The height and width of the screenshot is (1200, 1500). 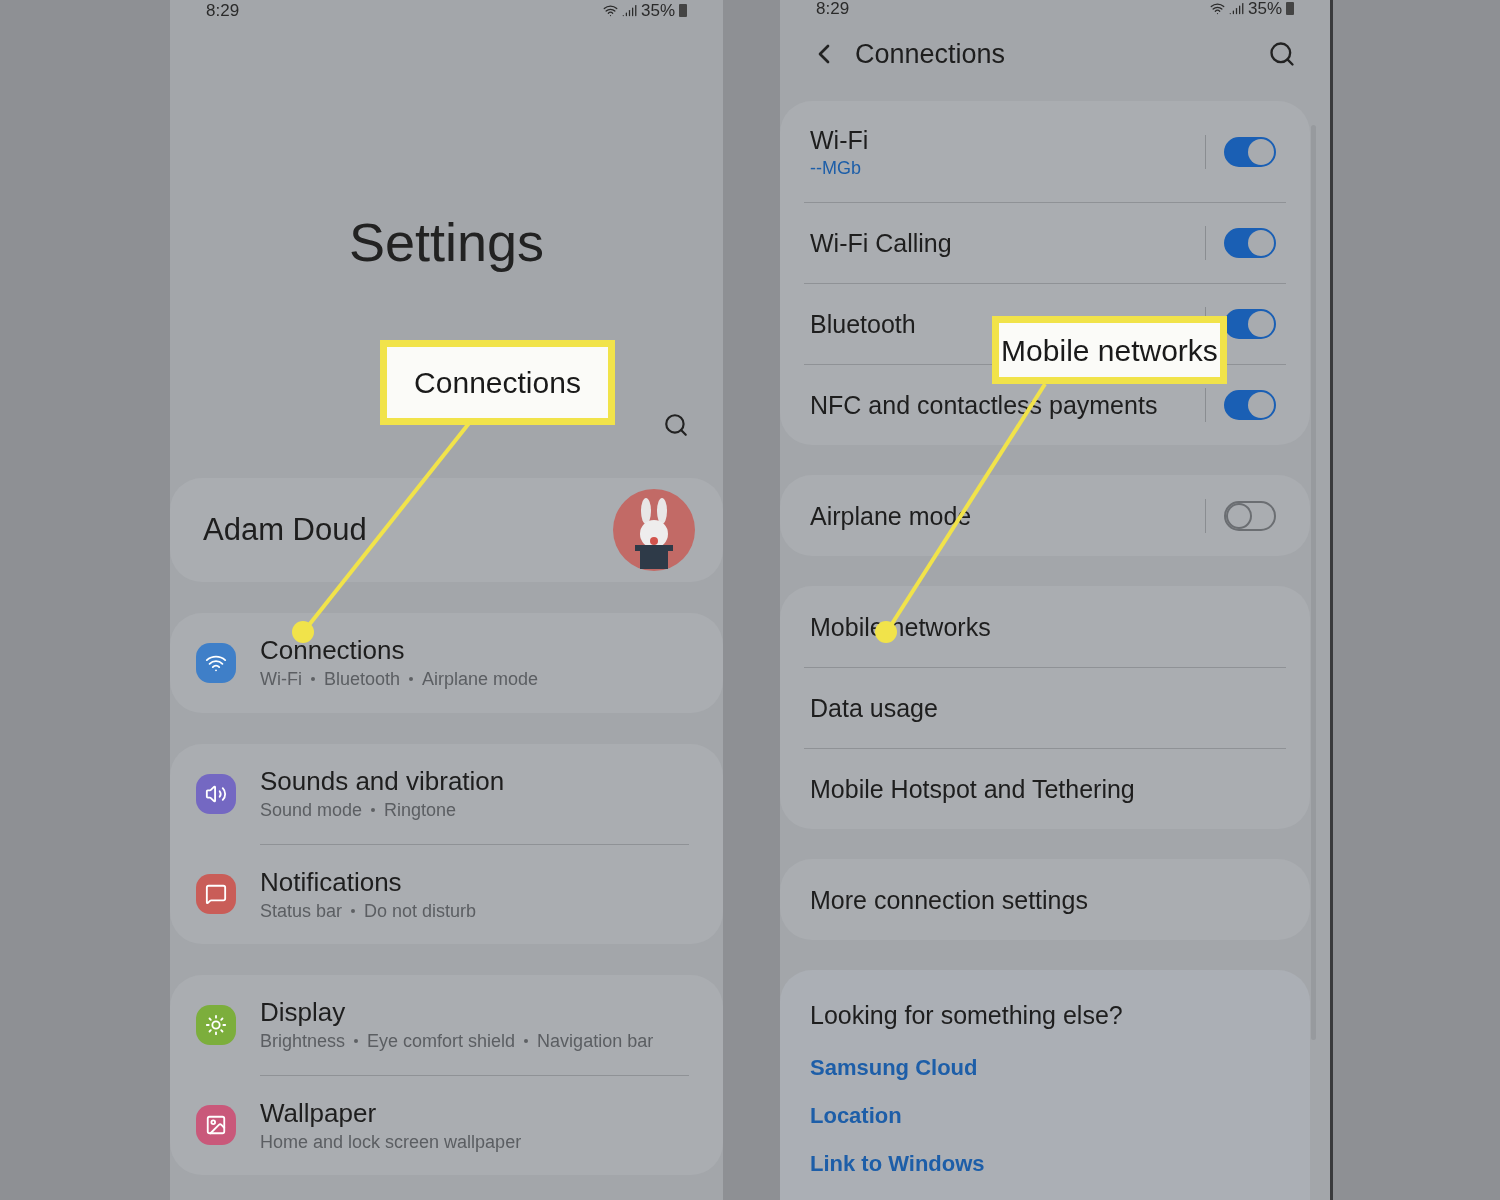 I want to click on speaker-icon, so click(x=216, y=794).